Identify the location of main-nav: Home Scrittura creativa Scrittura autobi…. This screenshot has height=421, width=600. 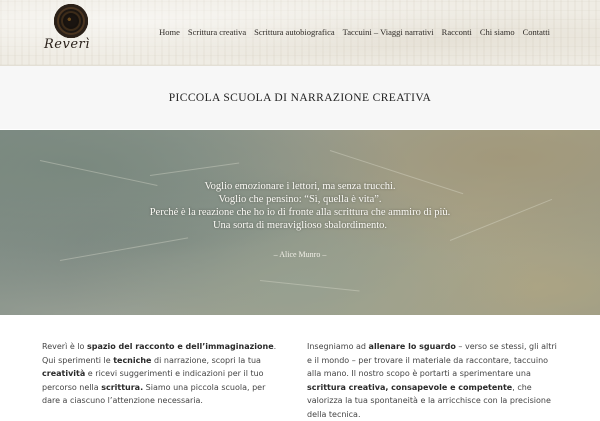
(354, 32).